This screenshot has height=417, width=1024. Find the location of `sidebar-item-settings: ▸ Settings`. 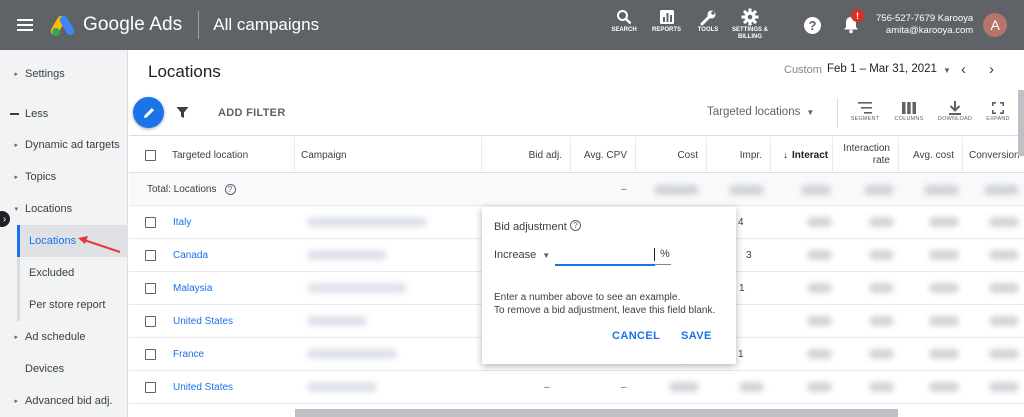

sidebar-item-settings: ▸ Settings is located at coordinates (64, 74).